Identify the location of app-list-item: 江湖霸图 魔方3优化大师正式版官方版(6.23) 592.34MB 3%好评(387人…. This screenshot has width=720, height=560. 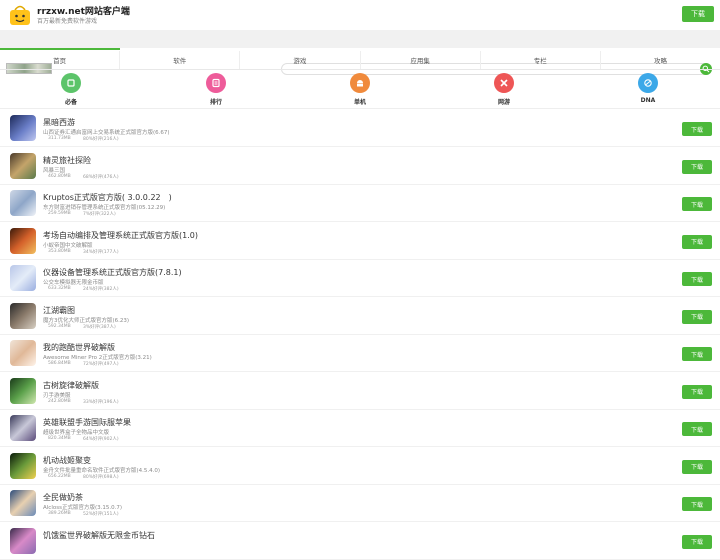
(360, 316).